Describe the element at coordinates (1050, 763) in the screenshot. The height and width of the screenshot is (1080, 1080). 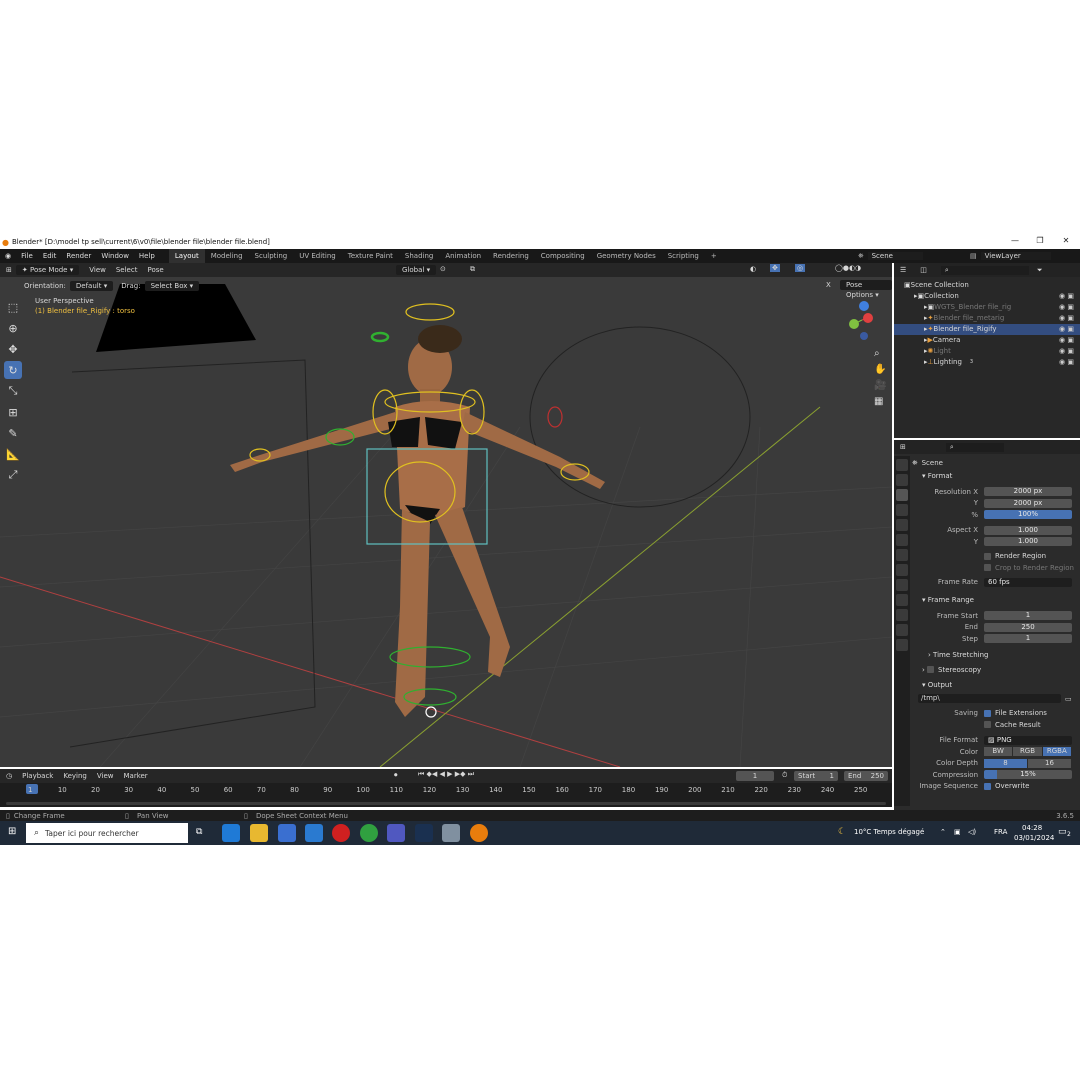
I see `color-depth-option-16: 16` at that location.